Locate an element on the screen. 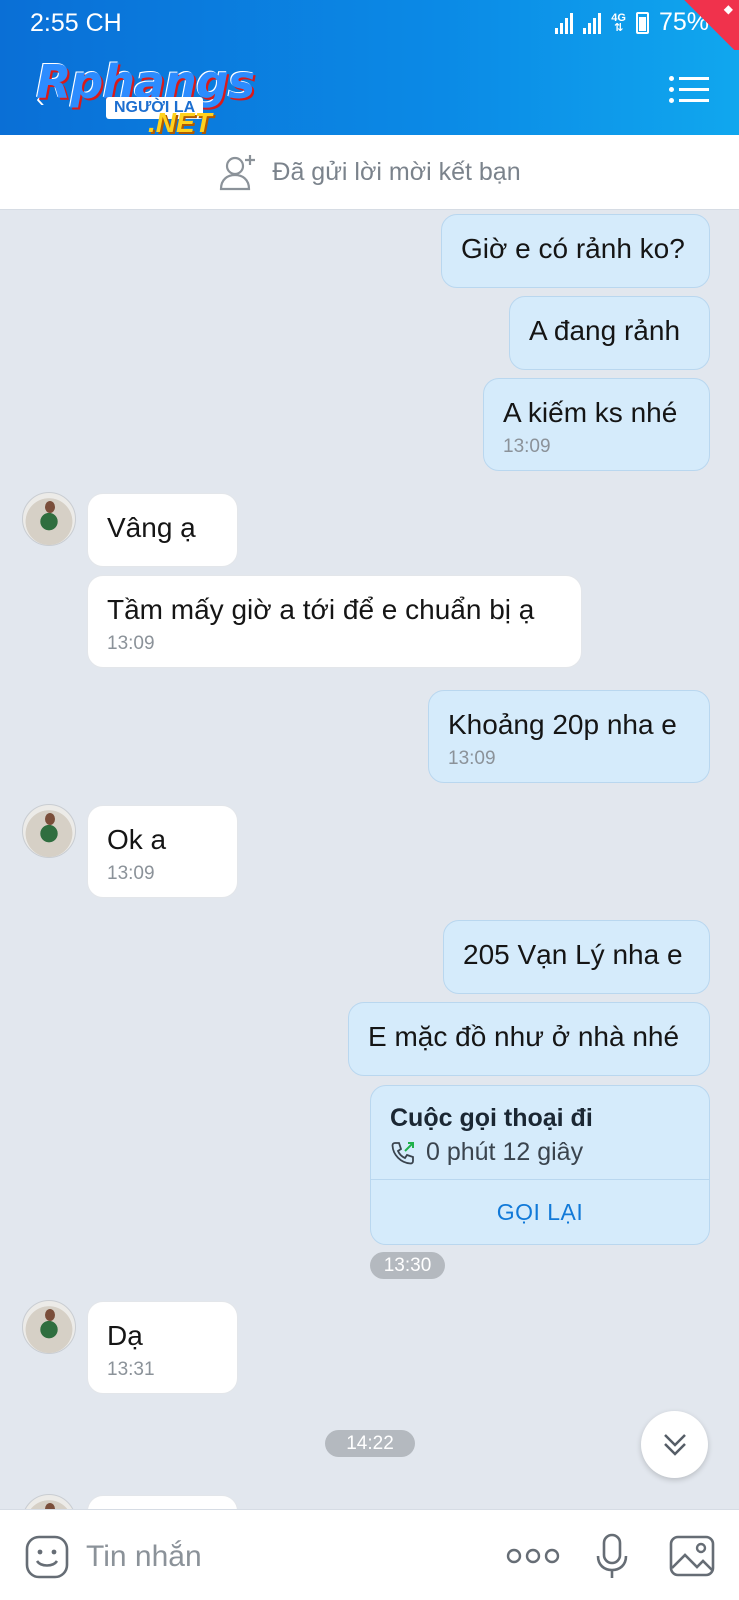 This screenshot has width=739, height=1600. message-input is located at coordinates (276, 1557).